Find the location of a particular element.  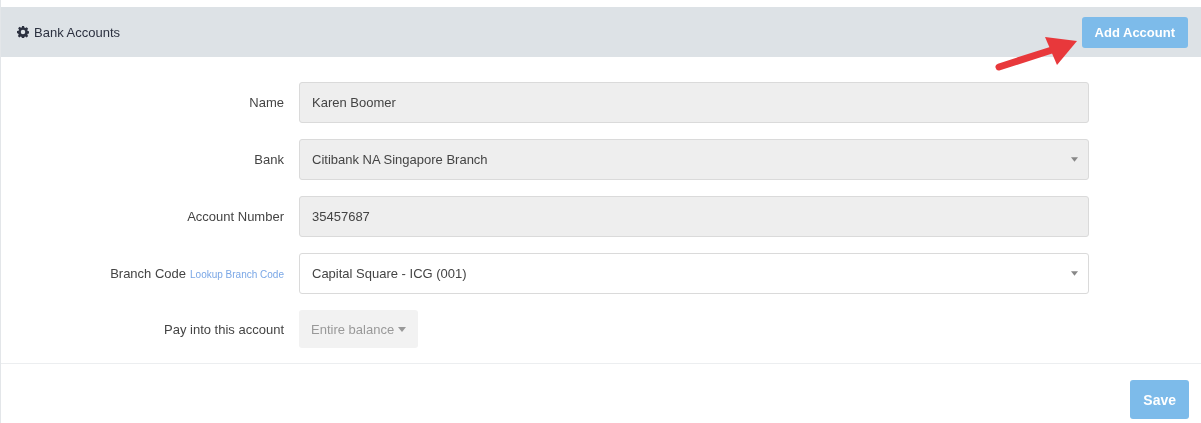

field-label: Name is located at coordinates (266, 102).